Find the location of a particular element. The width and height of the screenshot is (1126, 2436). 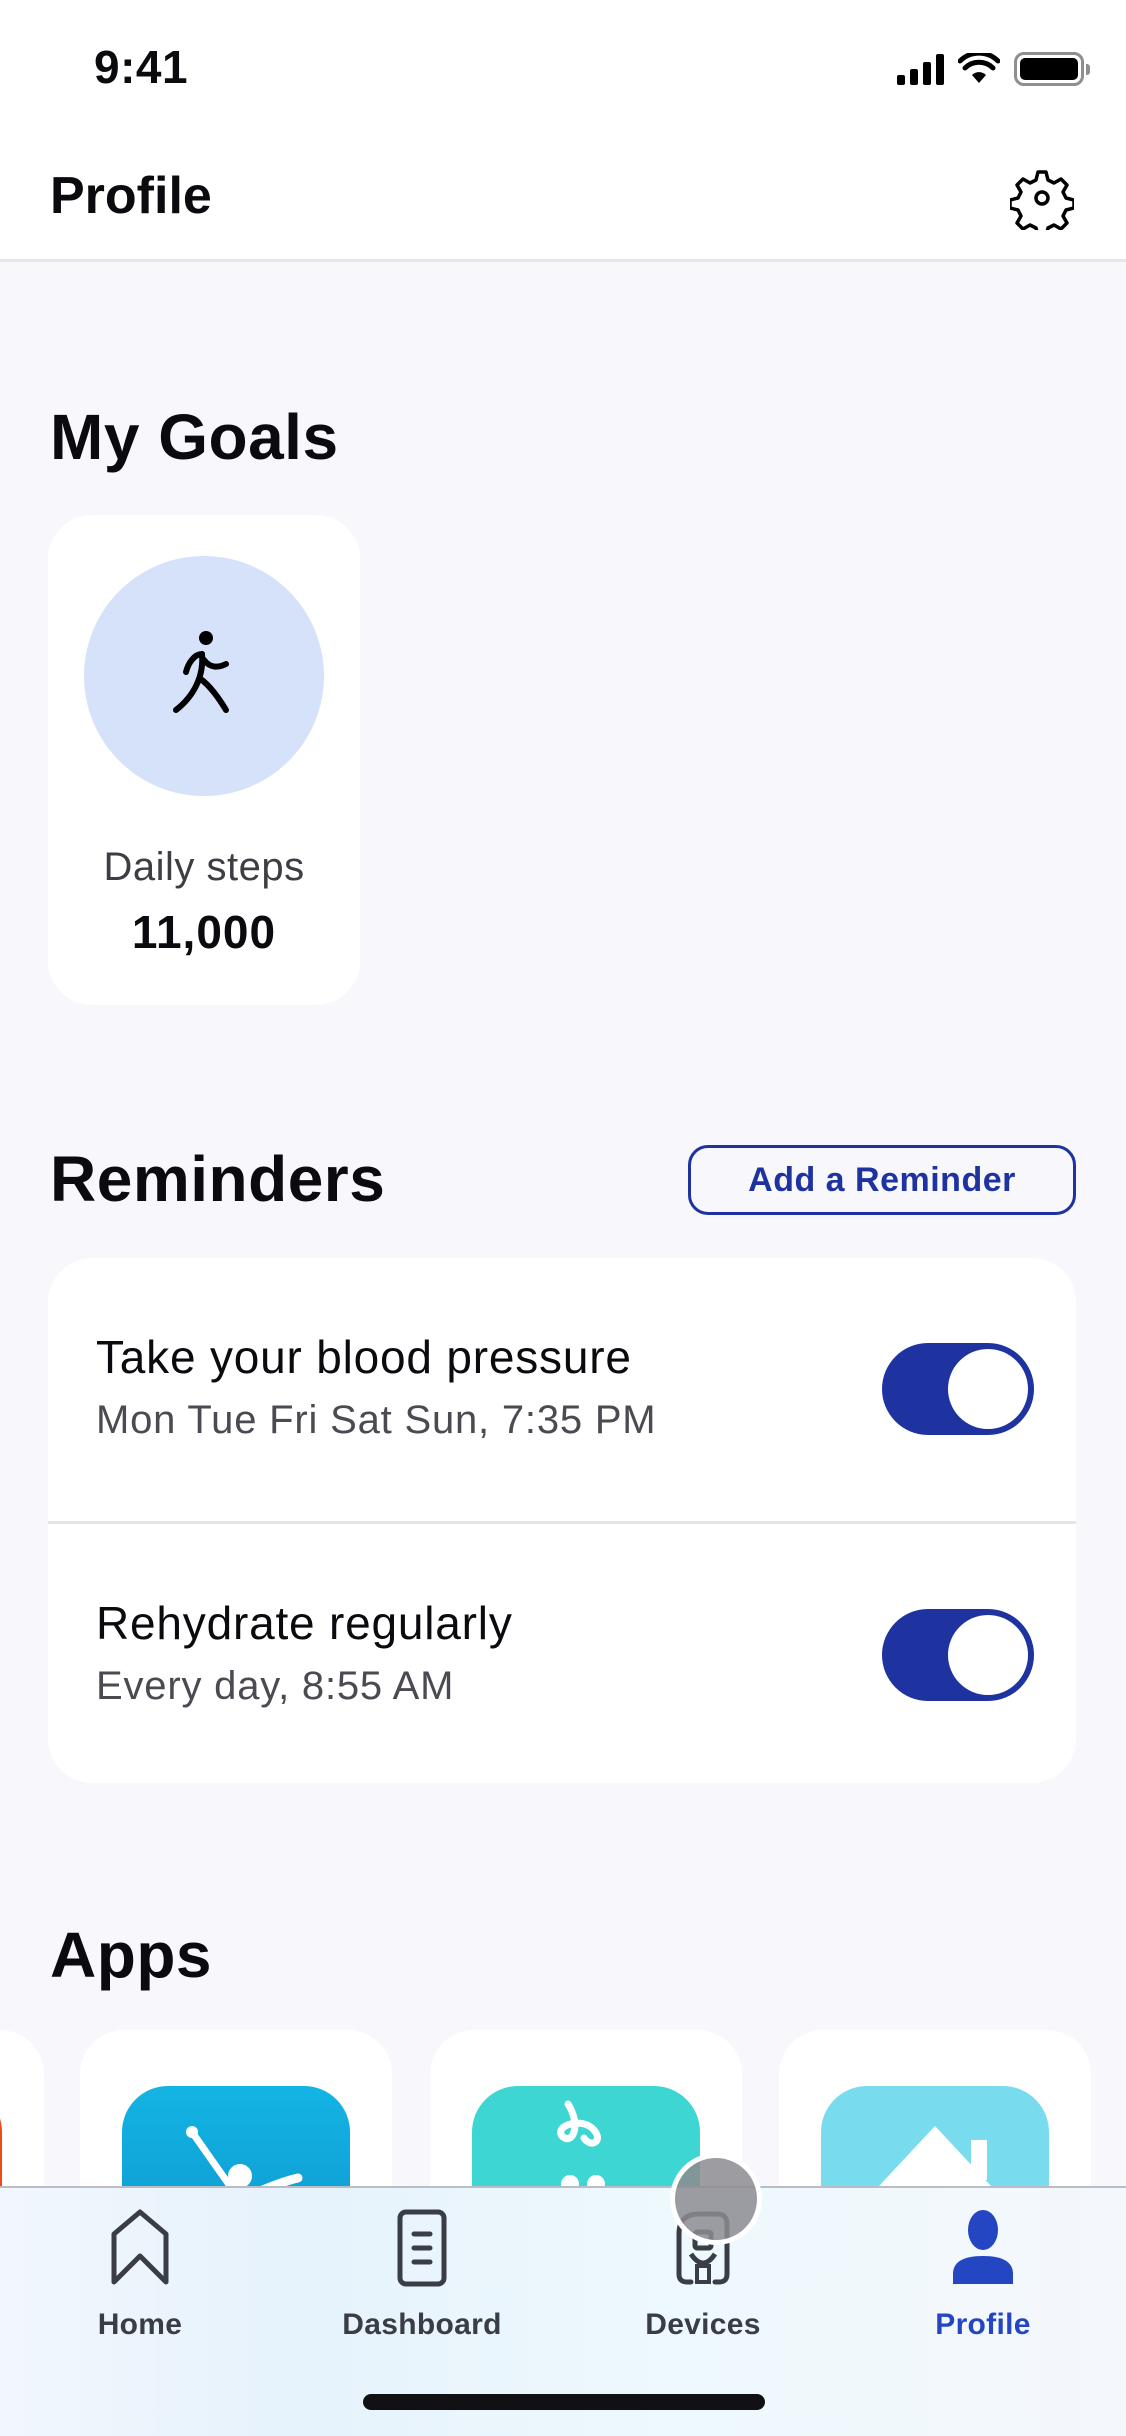

tab-label: Dashboard is located at coordinates (422, 2324).